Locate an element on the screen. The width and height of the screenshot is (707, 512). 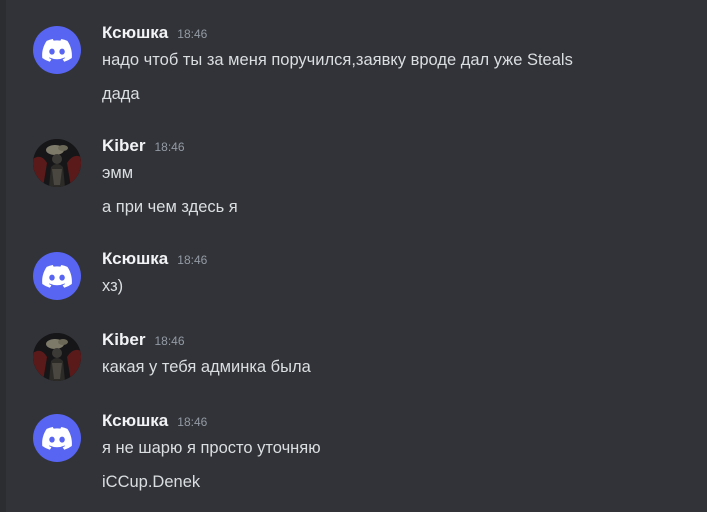
message-text: эмм is located at coordinates (118, 173).